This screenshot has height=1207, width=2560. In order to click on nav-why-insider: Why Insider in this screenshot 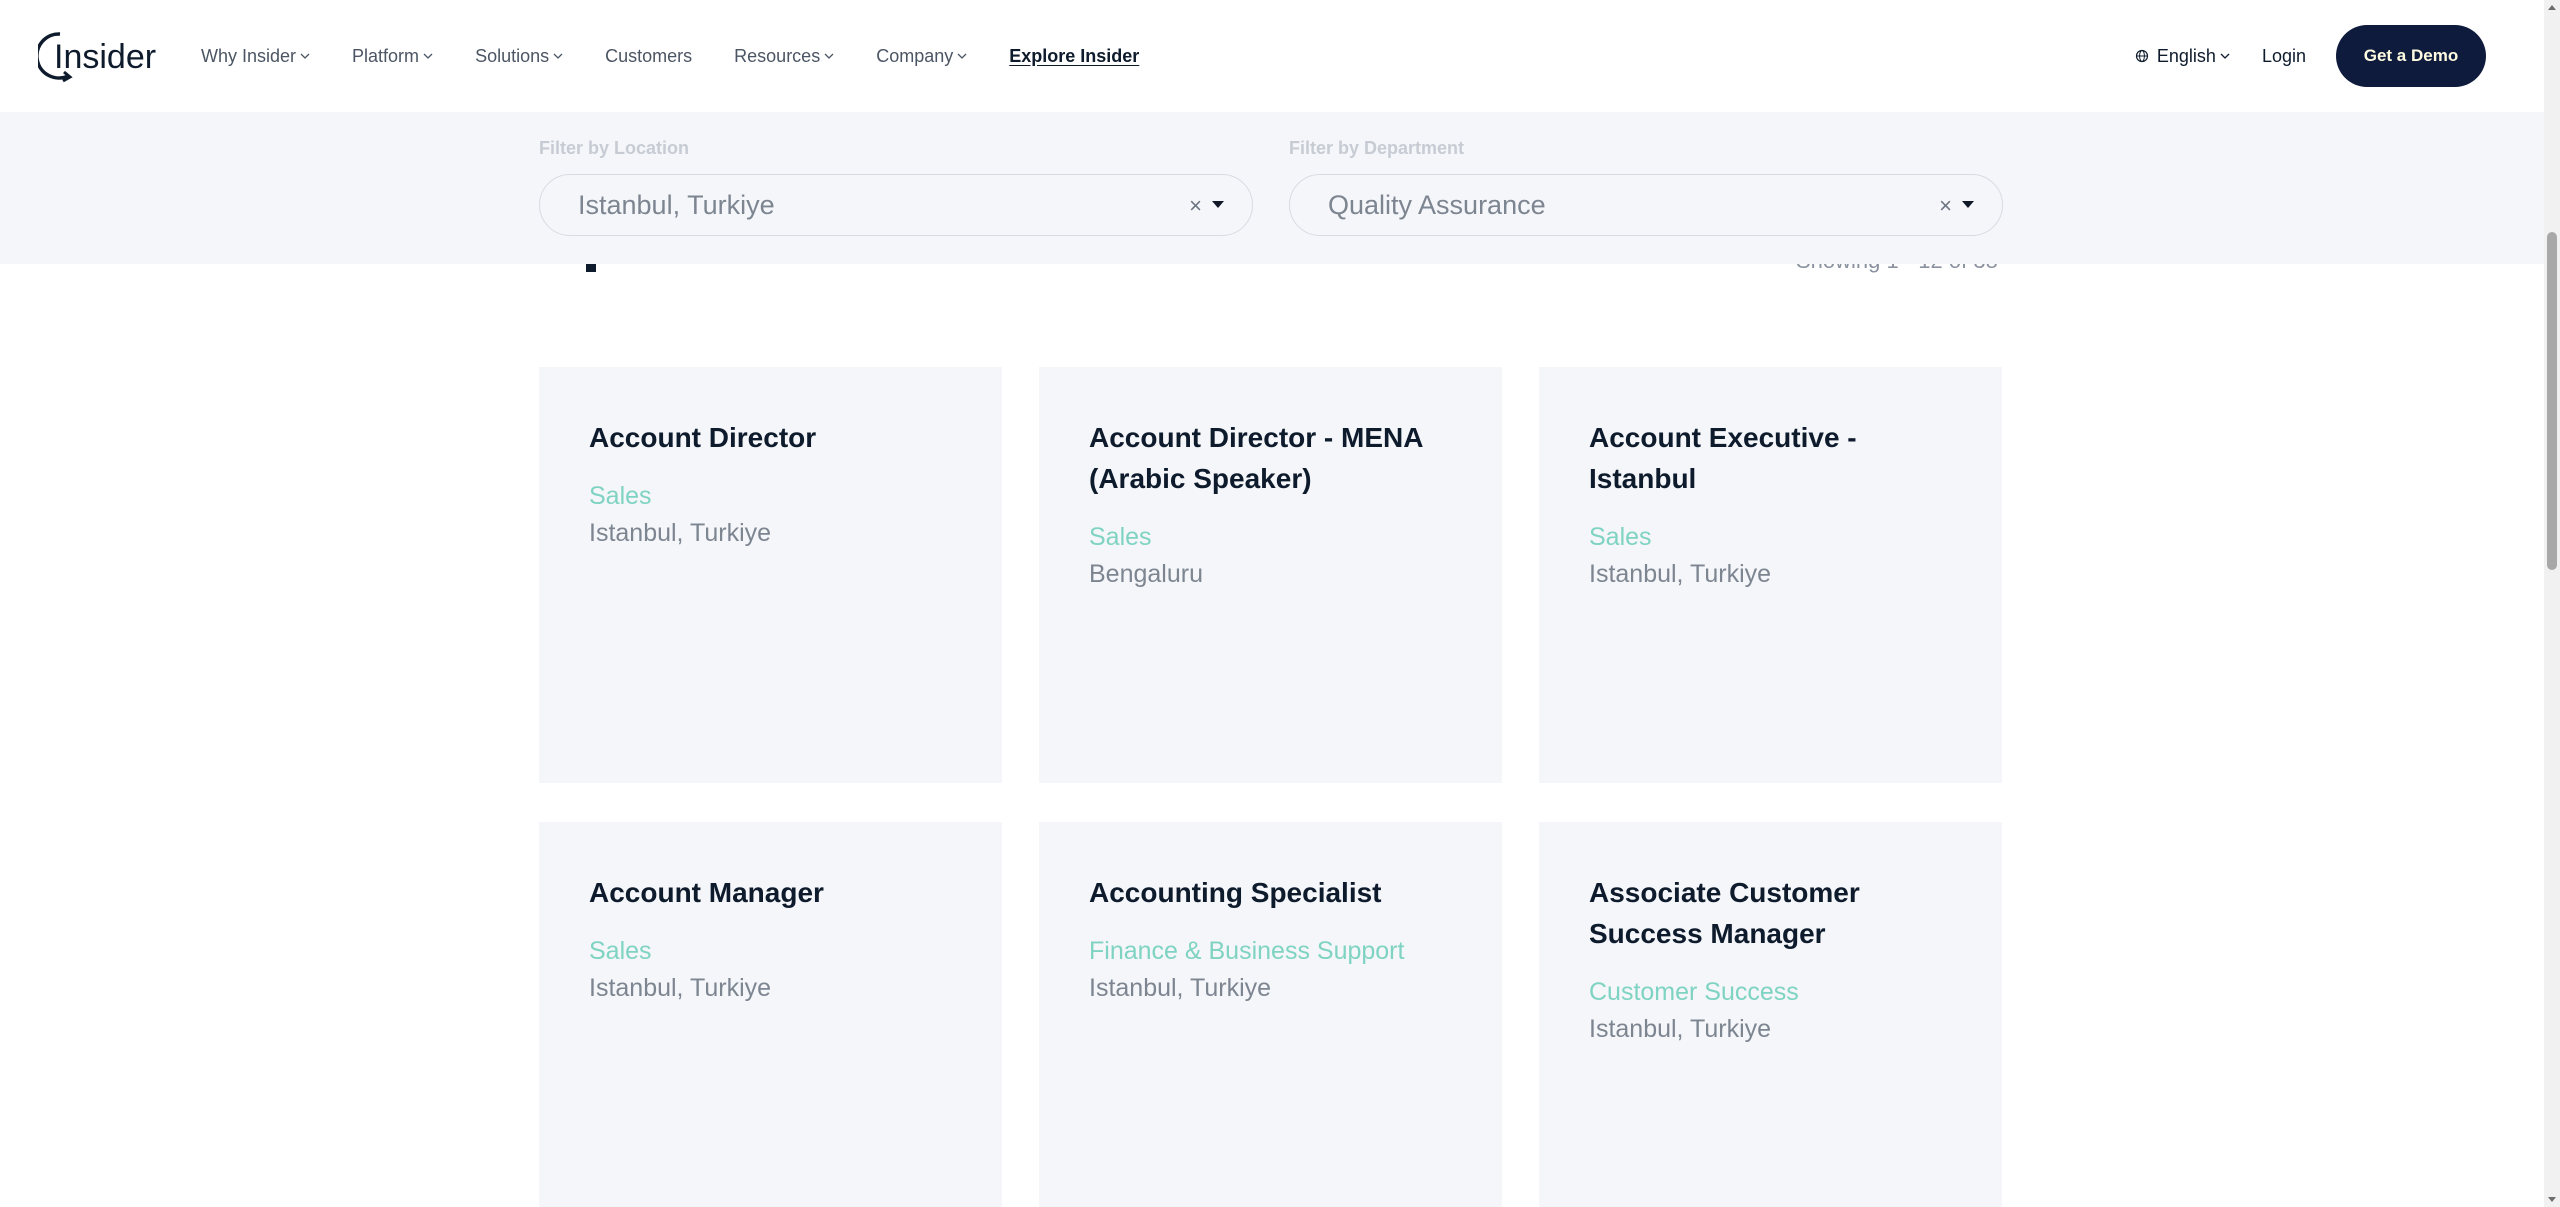, I will do `click(255, 56)`.